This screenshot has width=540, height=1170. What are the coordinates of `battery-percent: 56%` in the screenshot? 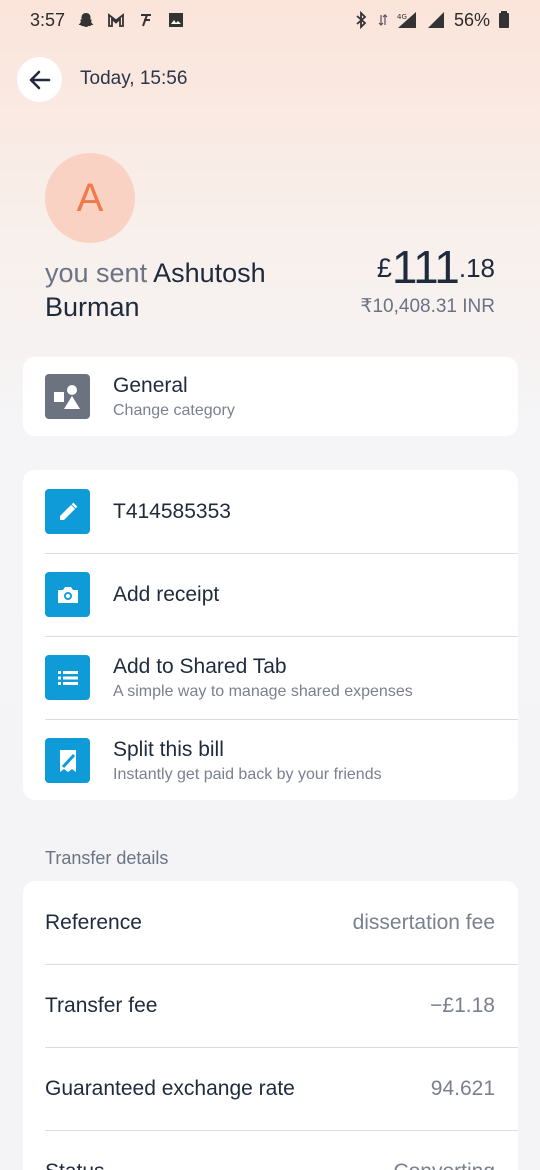 It's located at (471, 19).